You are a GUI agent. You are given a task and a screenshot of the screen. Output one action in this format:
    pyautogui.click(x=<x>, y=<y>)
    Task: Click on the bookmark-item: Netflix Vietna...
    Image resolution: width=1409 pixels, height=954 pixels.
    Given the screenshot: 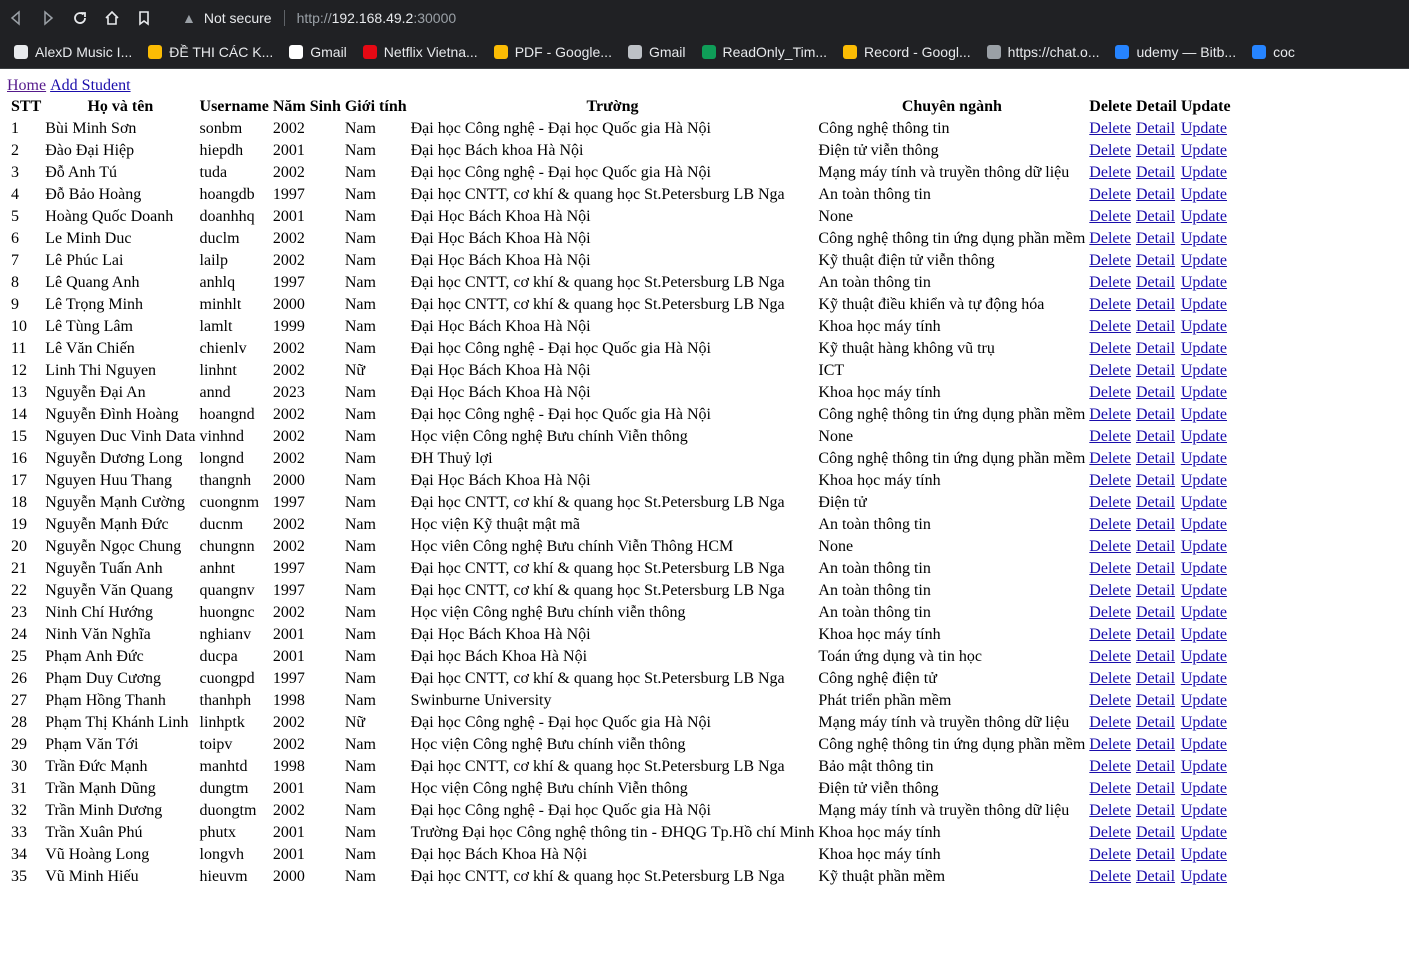 What is the action you would take?
    pyautogui.click(x=420, y=52)
    